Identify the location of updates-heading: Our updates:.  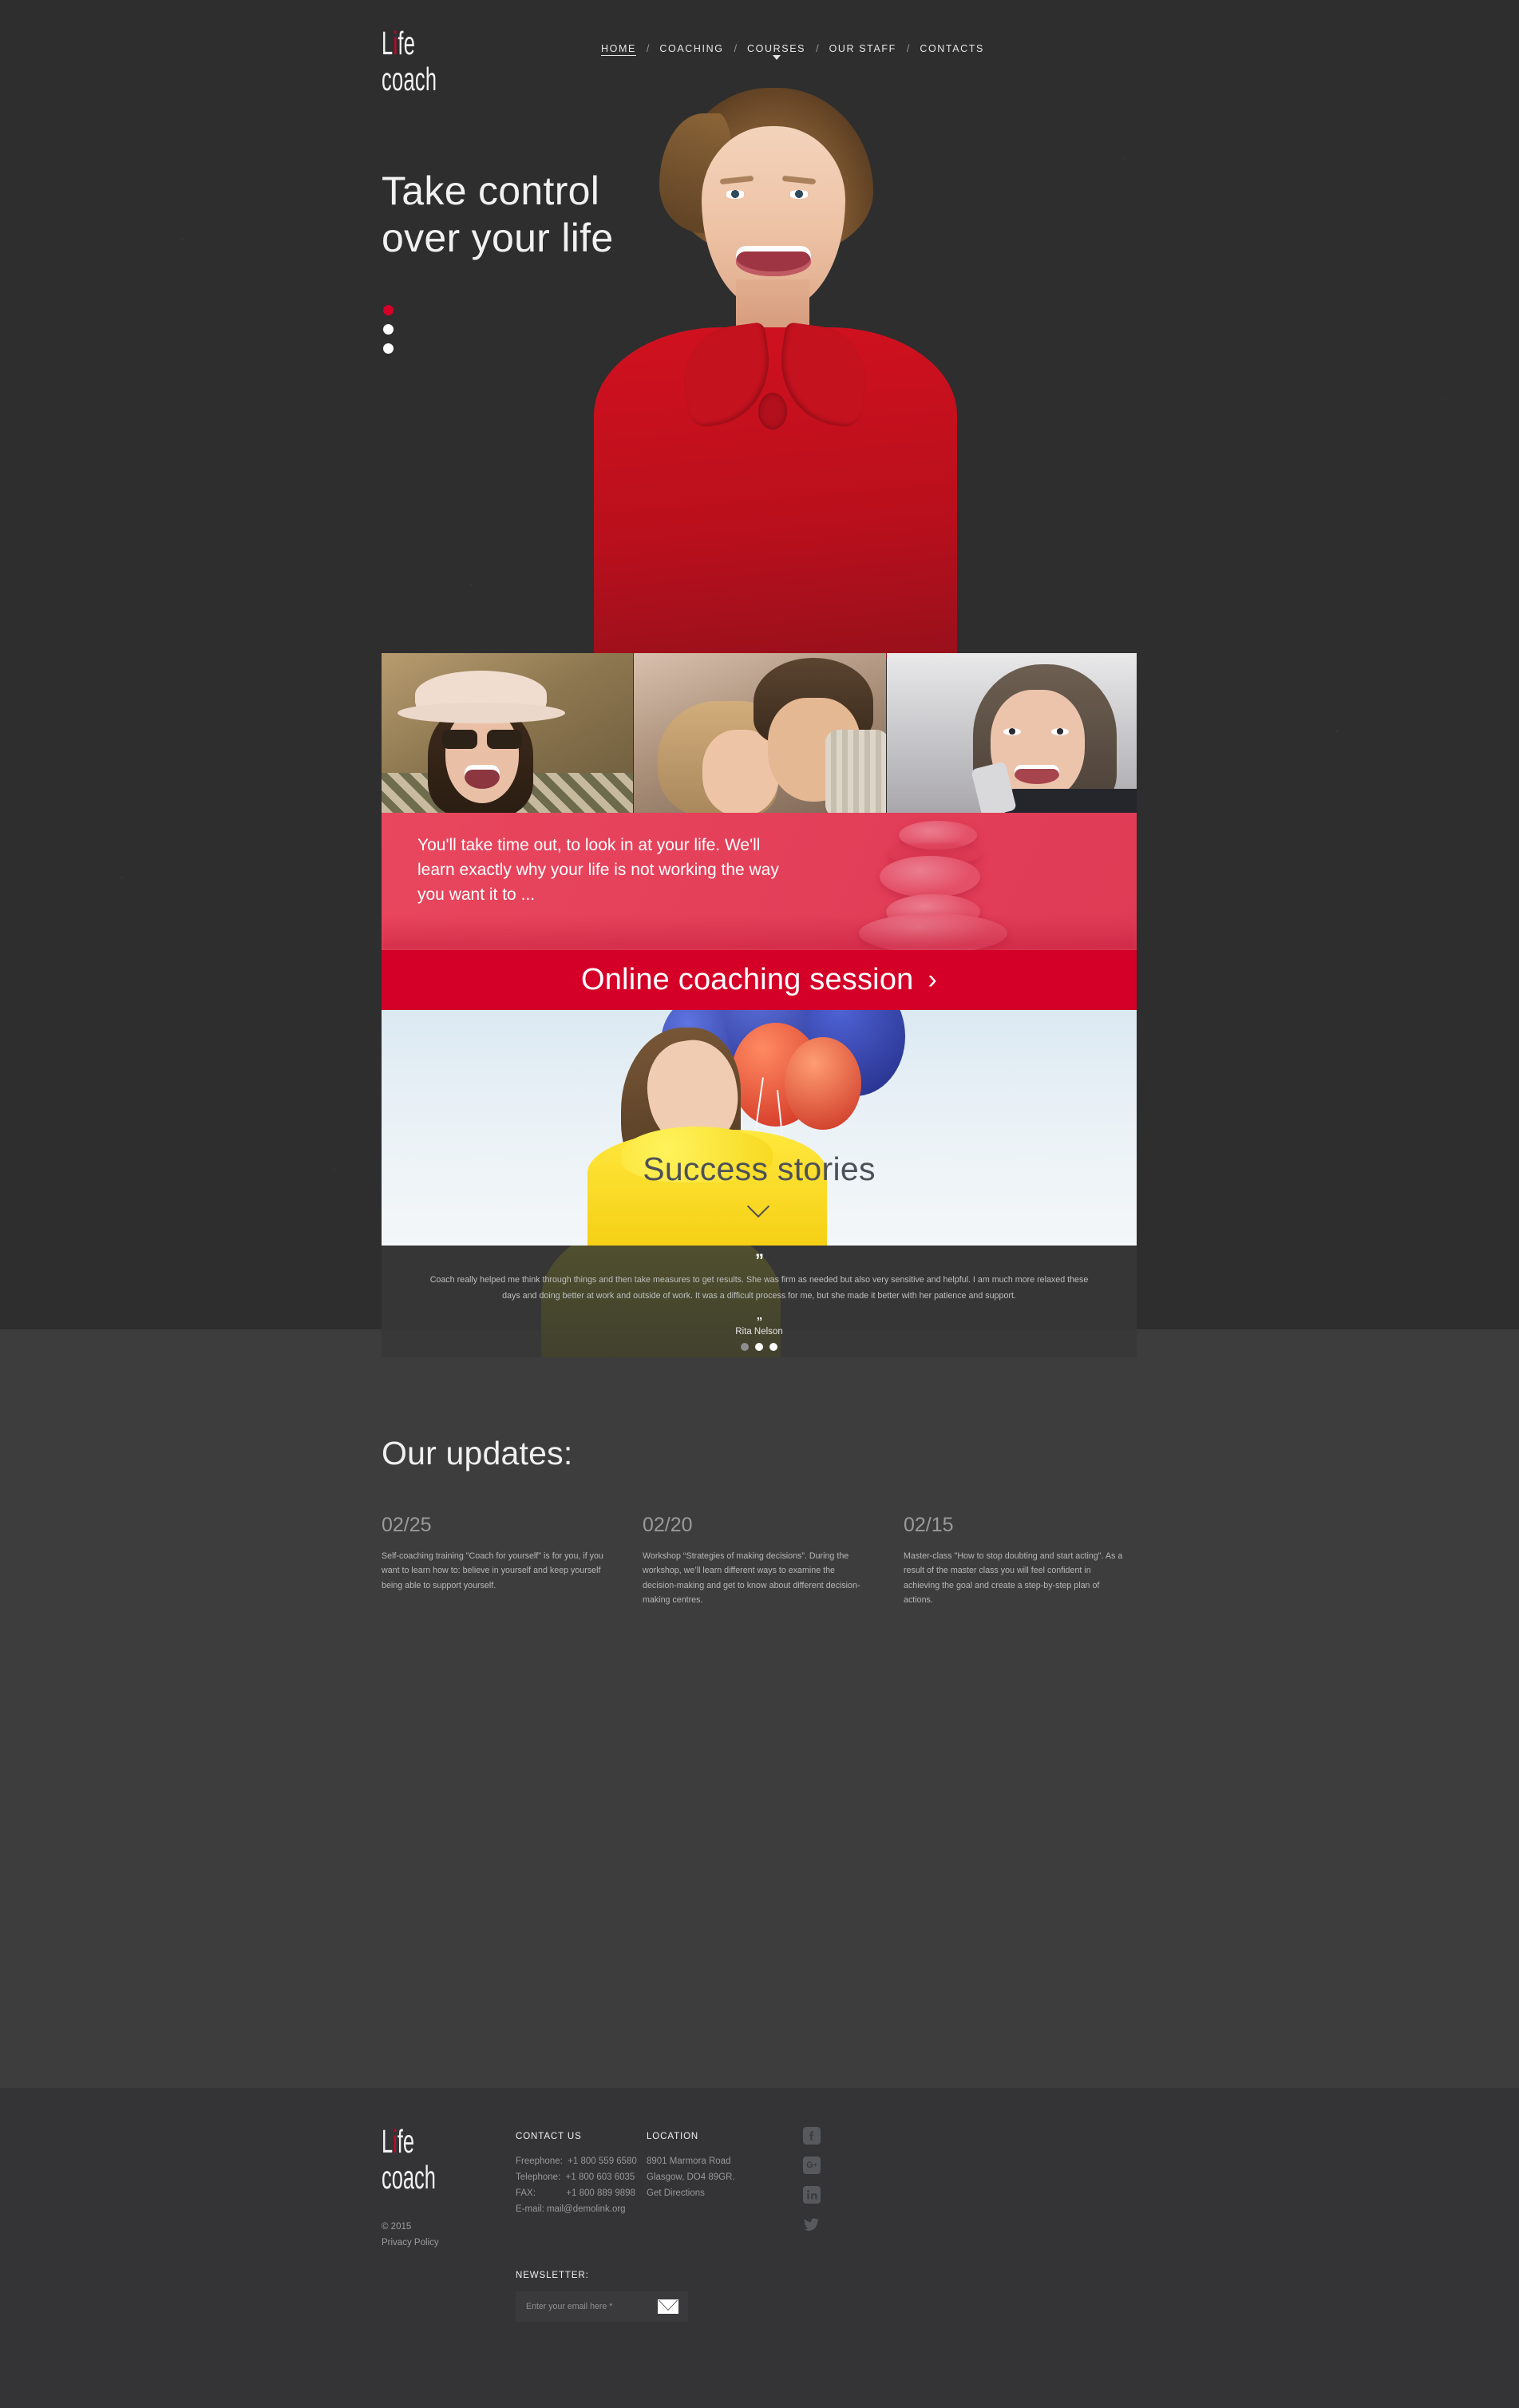
(477, 1453).